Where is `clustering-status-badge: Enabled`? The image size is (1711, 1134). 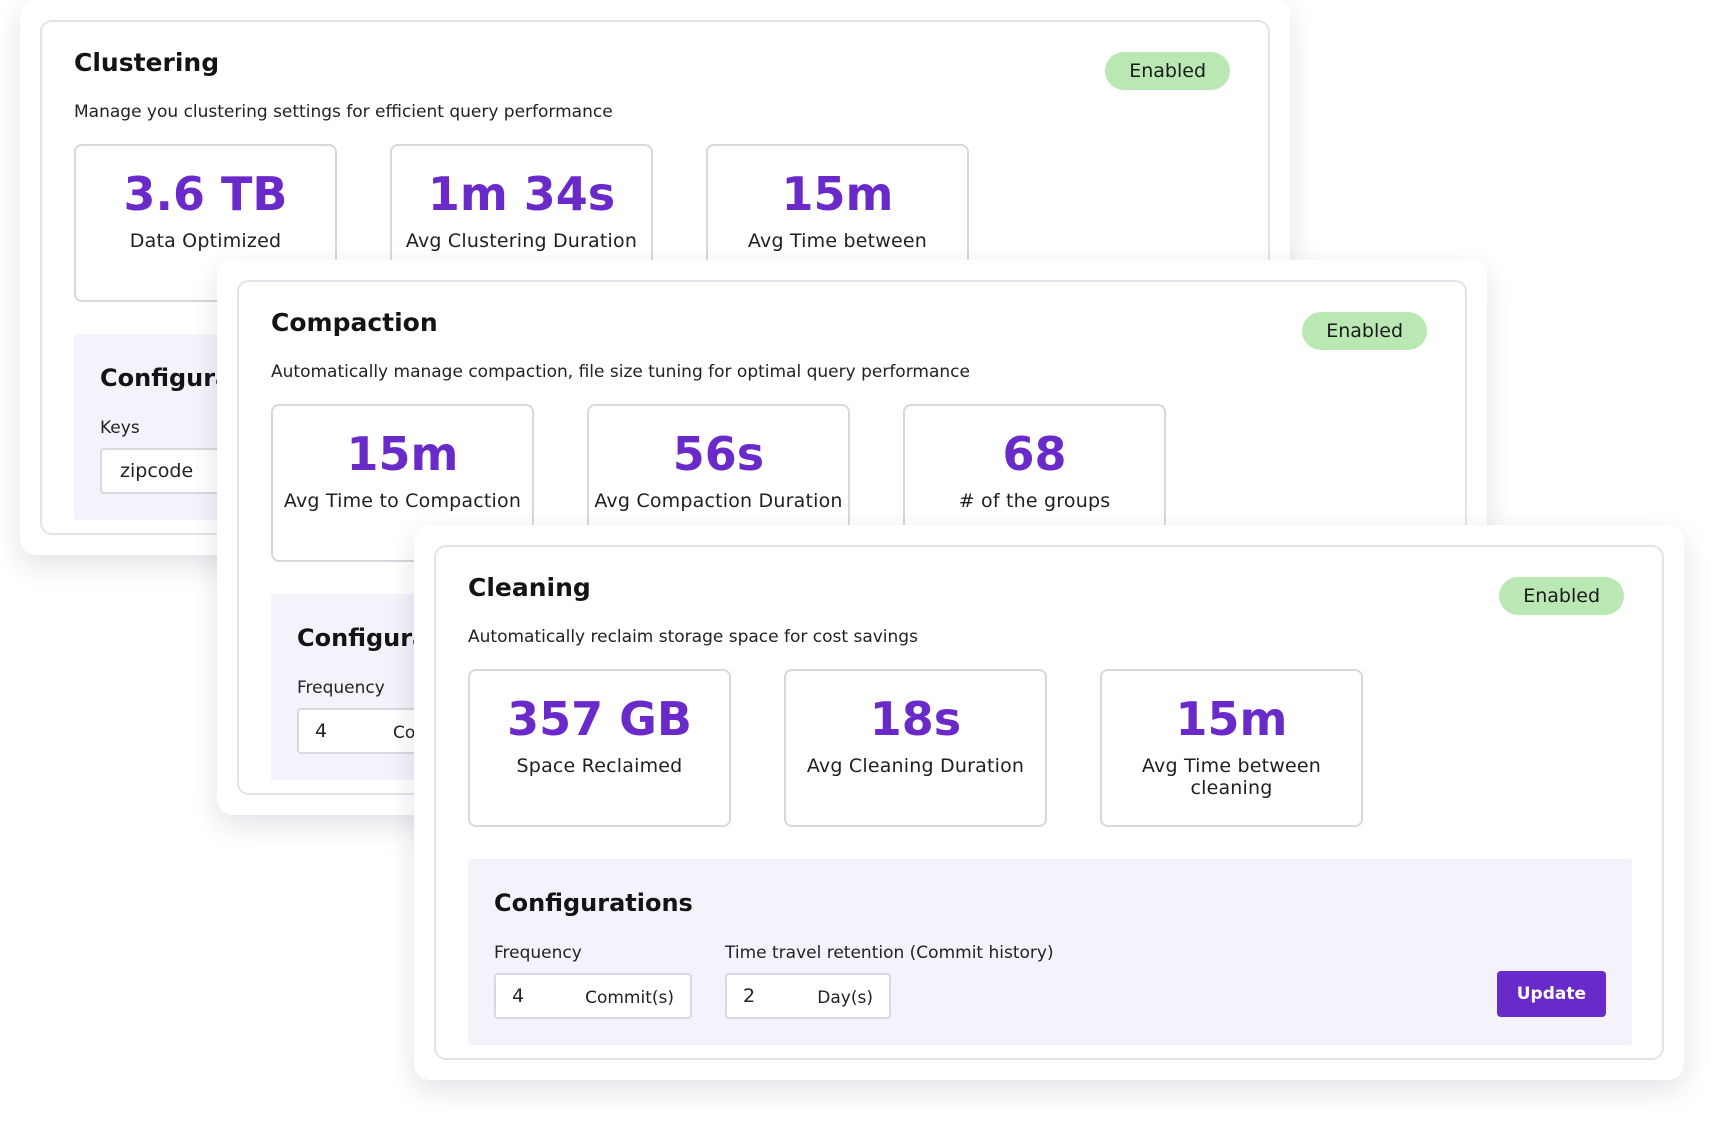 clustering-status-badge: Enabled is located at coordinates (1167, 71).